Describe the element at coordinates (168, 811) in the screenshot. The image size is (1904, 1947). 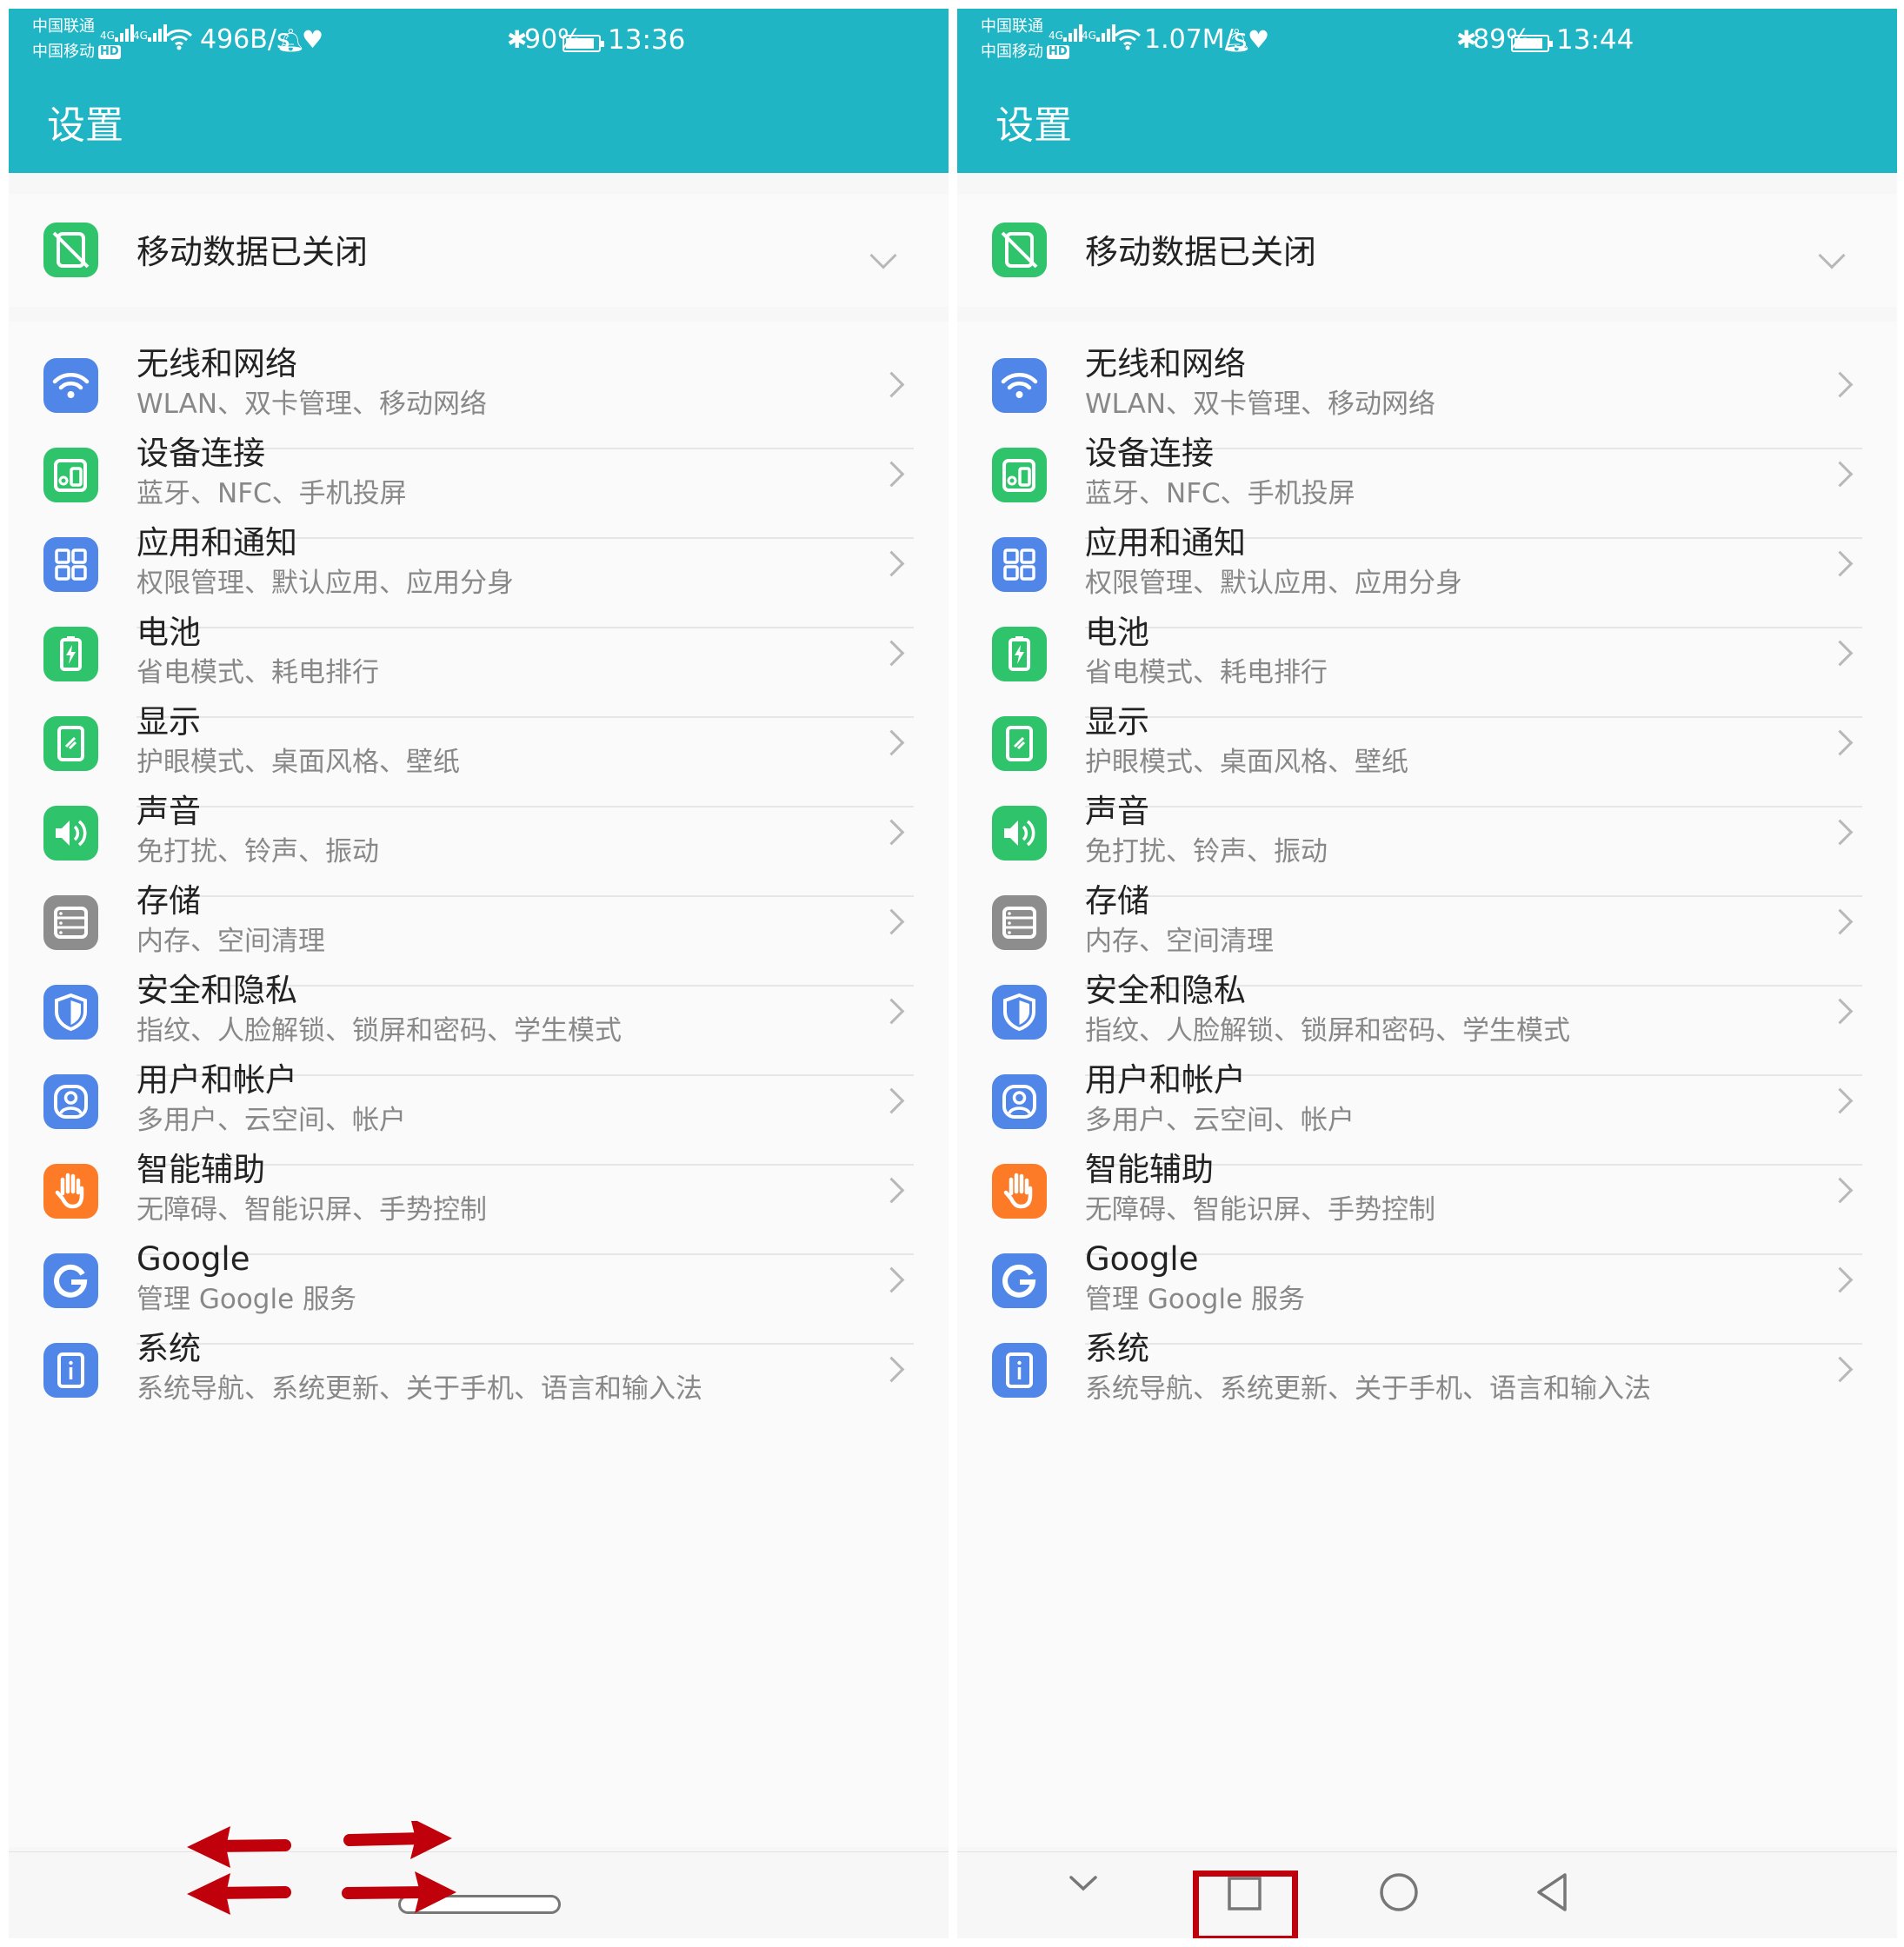
I see `settings-item-title: 声音` at that location.